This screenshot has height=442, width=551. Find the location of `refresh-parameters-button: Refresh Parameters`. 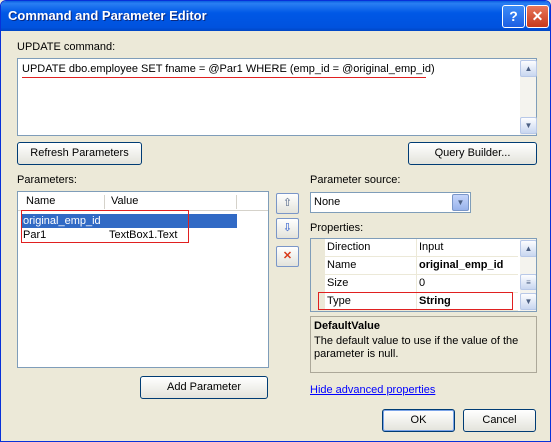

refresh-parameters-button: Refresh Parameters is located at coordinates (79, 153).